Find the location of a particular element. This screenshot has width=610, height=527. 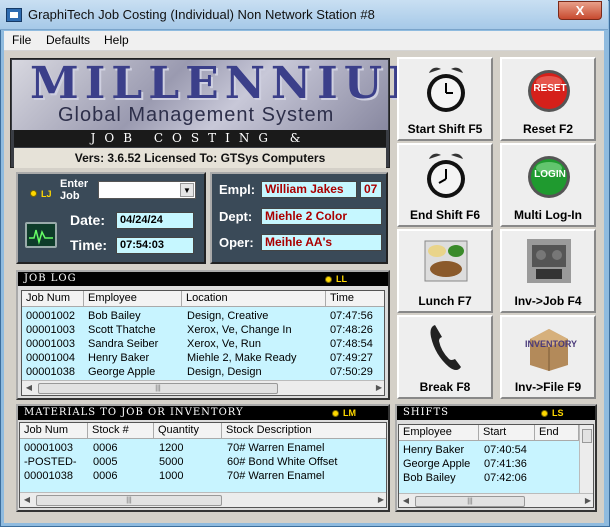

table-cell: 07:48:26 is located at coordinates (351, 330).